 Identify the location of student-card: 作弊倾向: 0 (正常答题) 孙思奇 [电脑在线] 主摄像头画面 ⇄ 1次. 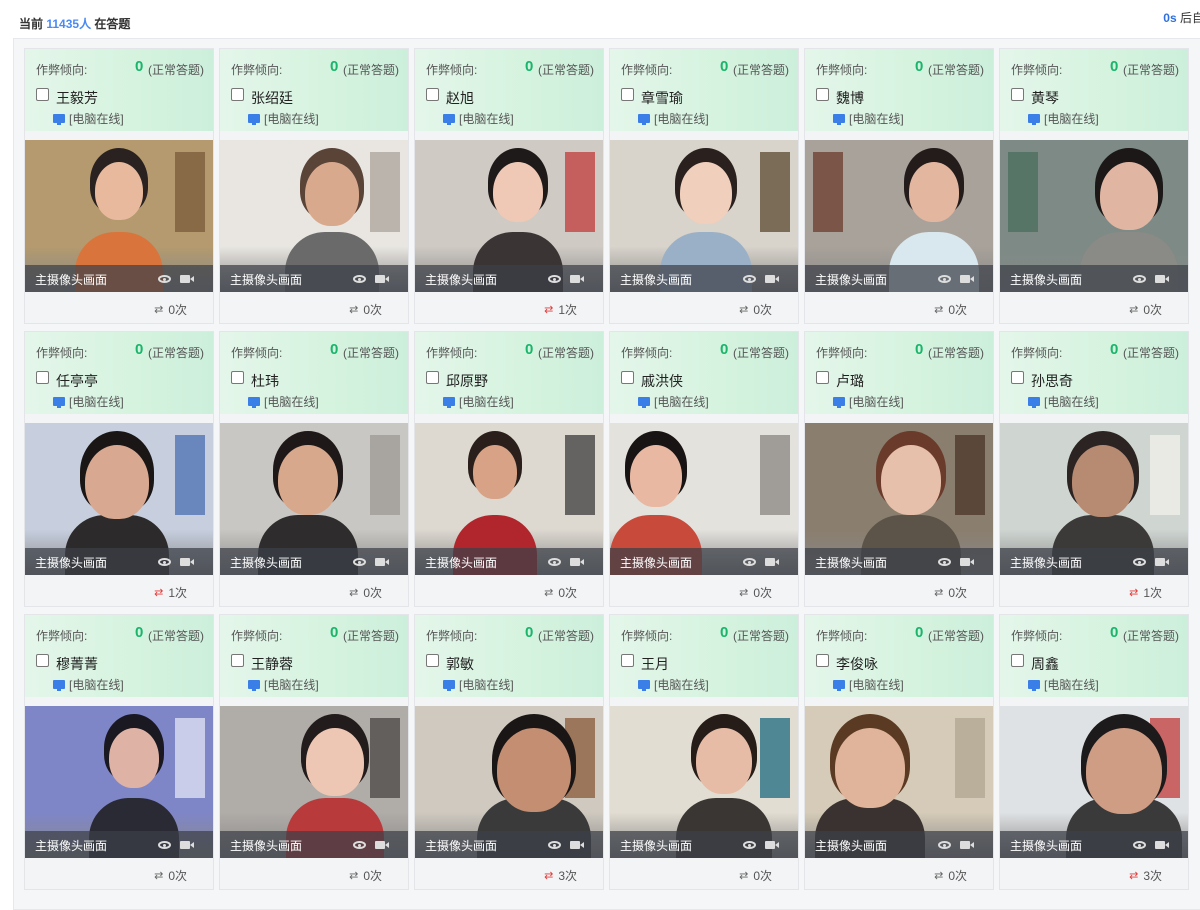
(1094, 469).